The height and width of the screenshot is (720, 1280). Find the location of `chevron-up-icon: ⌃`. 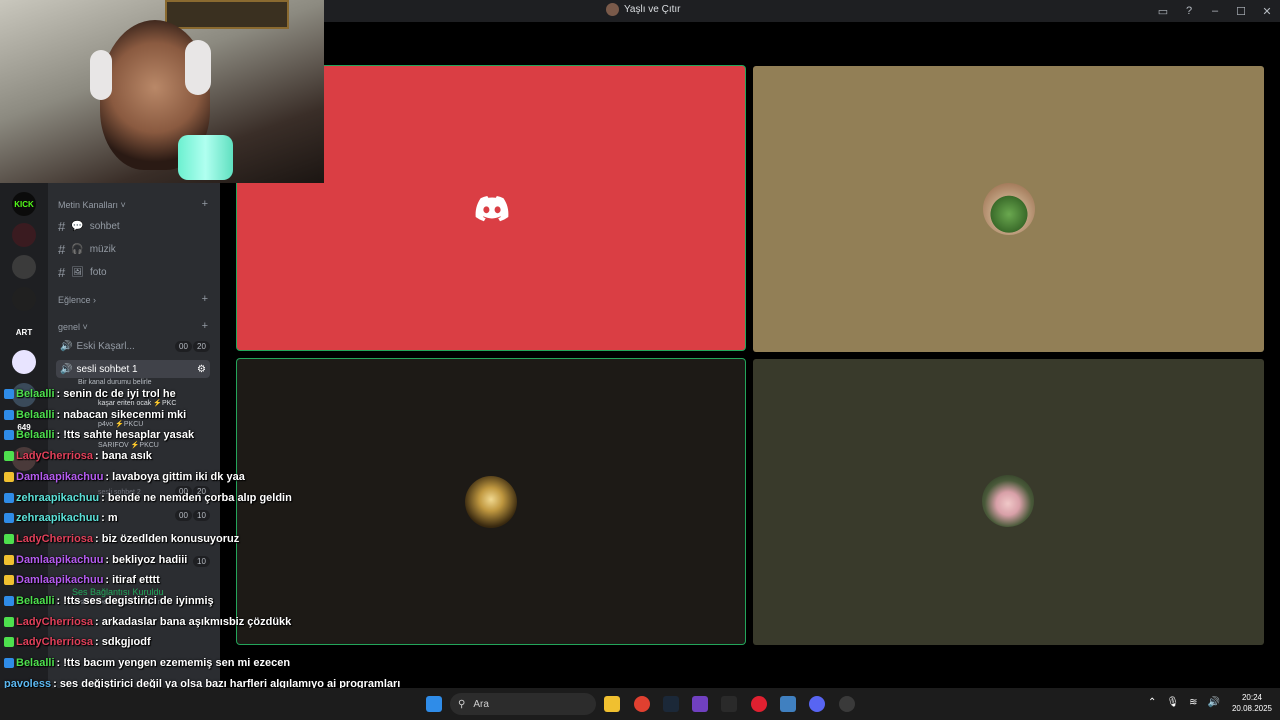

chevron-up-icon: ⌃ is located at coordinates (1152, 702).